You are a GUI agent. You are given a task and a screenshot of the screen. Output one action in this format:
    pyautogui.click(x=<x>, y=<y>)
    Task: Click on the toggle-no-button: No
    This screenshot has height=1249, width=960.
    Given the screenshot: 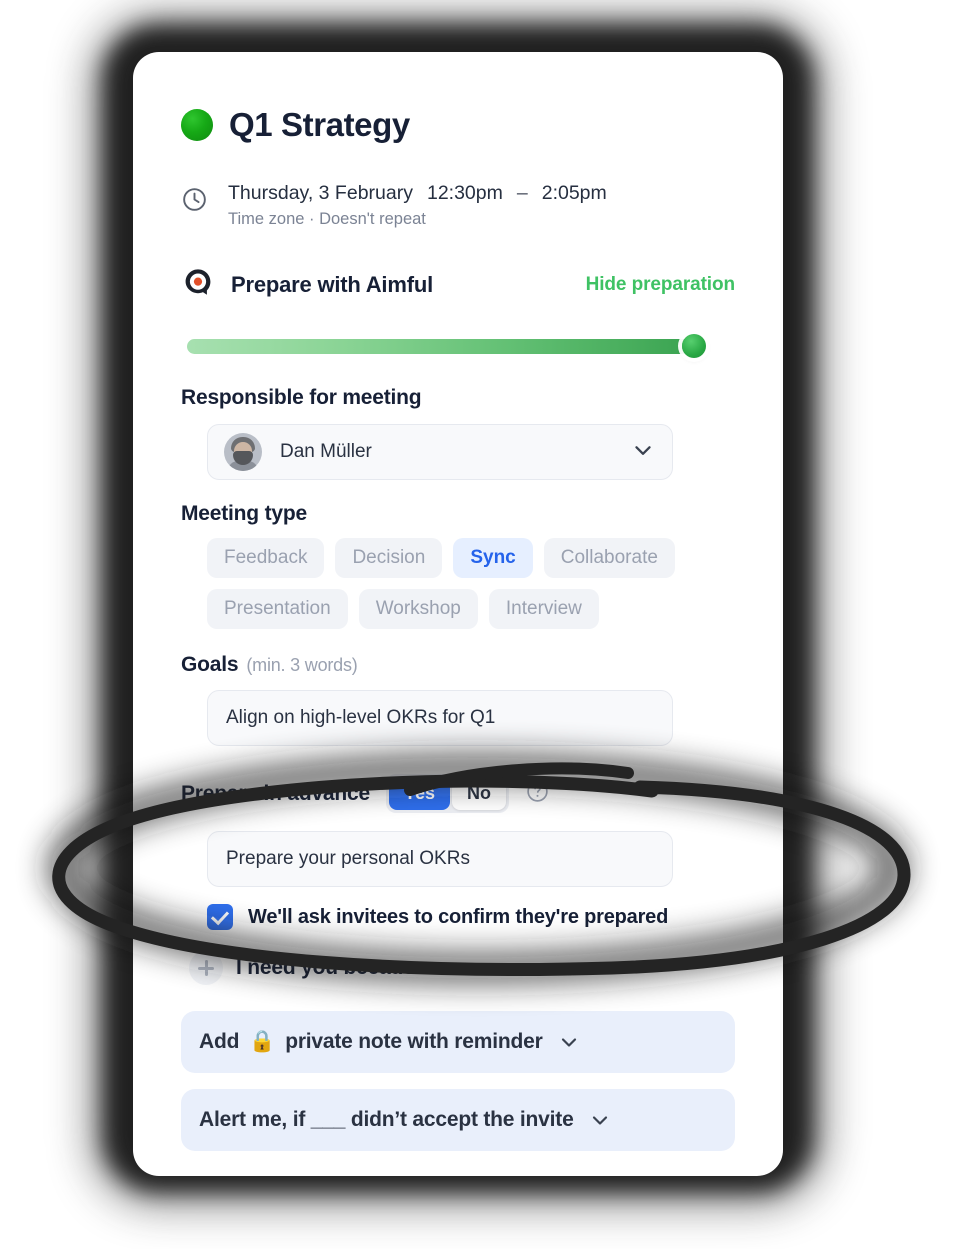 What is the action you would take?
    pyautogui.click(x=479, y=793)
    